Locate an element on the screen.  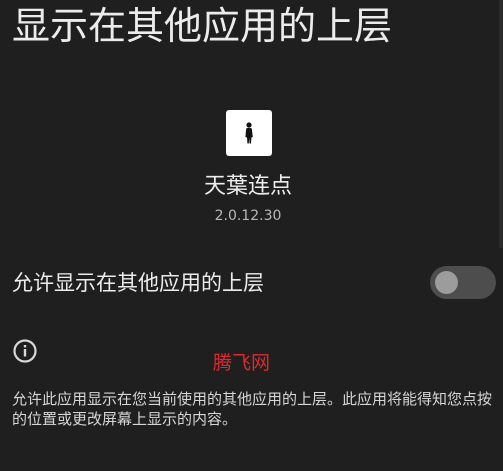
info-icon is located at coordinates (25, 351).